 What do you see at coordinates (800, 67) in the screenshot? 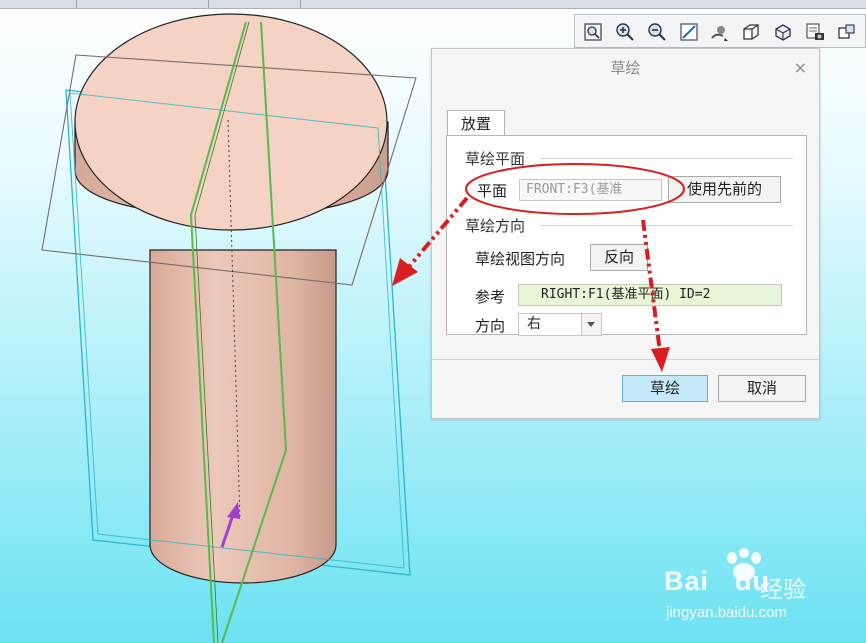
I see `close-icon: ×` at bounding box center [800, 67].